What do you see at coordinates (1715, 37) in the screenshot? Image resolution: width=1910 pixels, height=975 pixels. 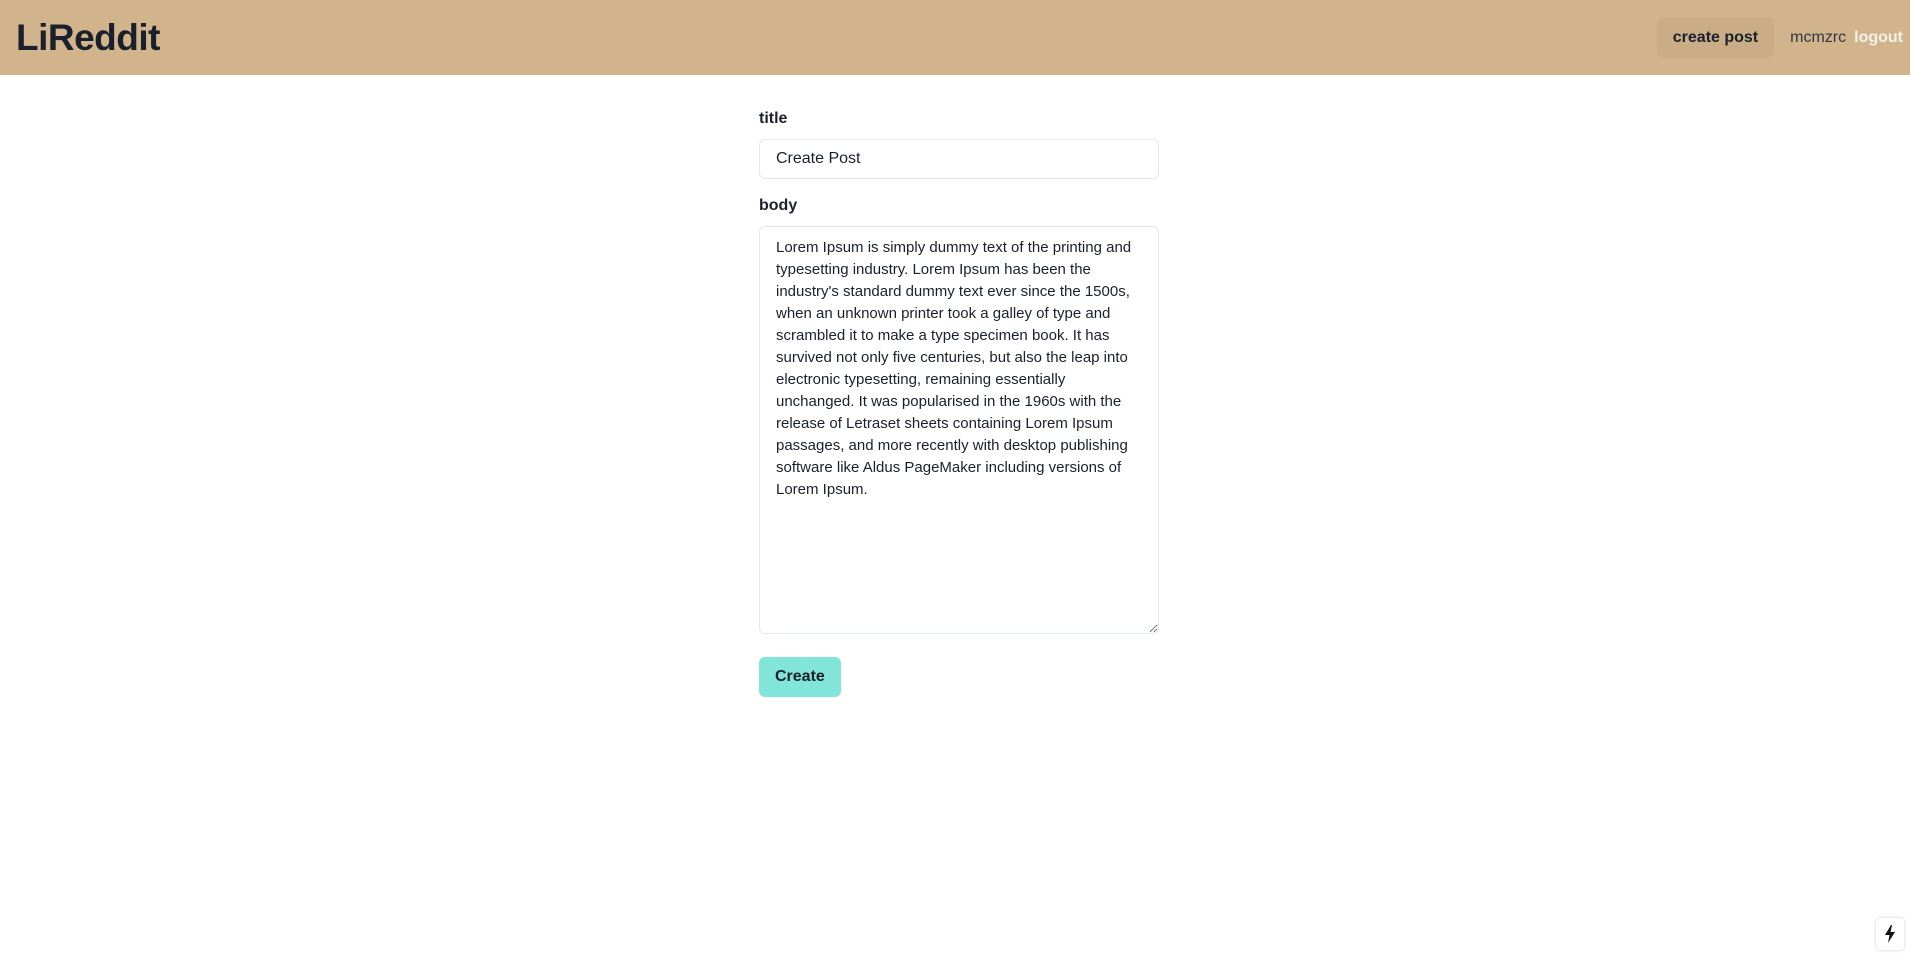 I see `create-post-button: create post` at bounding box center [1715, 37].